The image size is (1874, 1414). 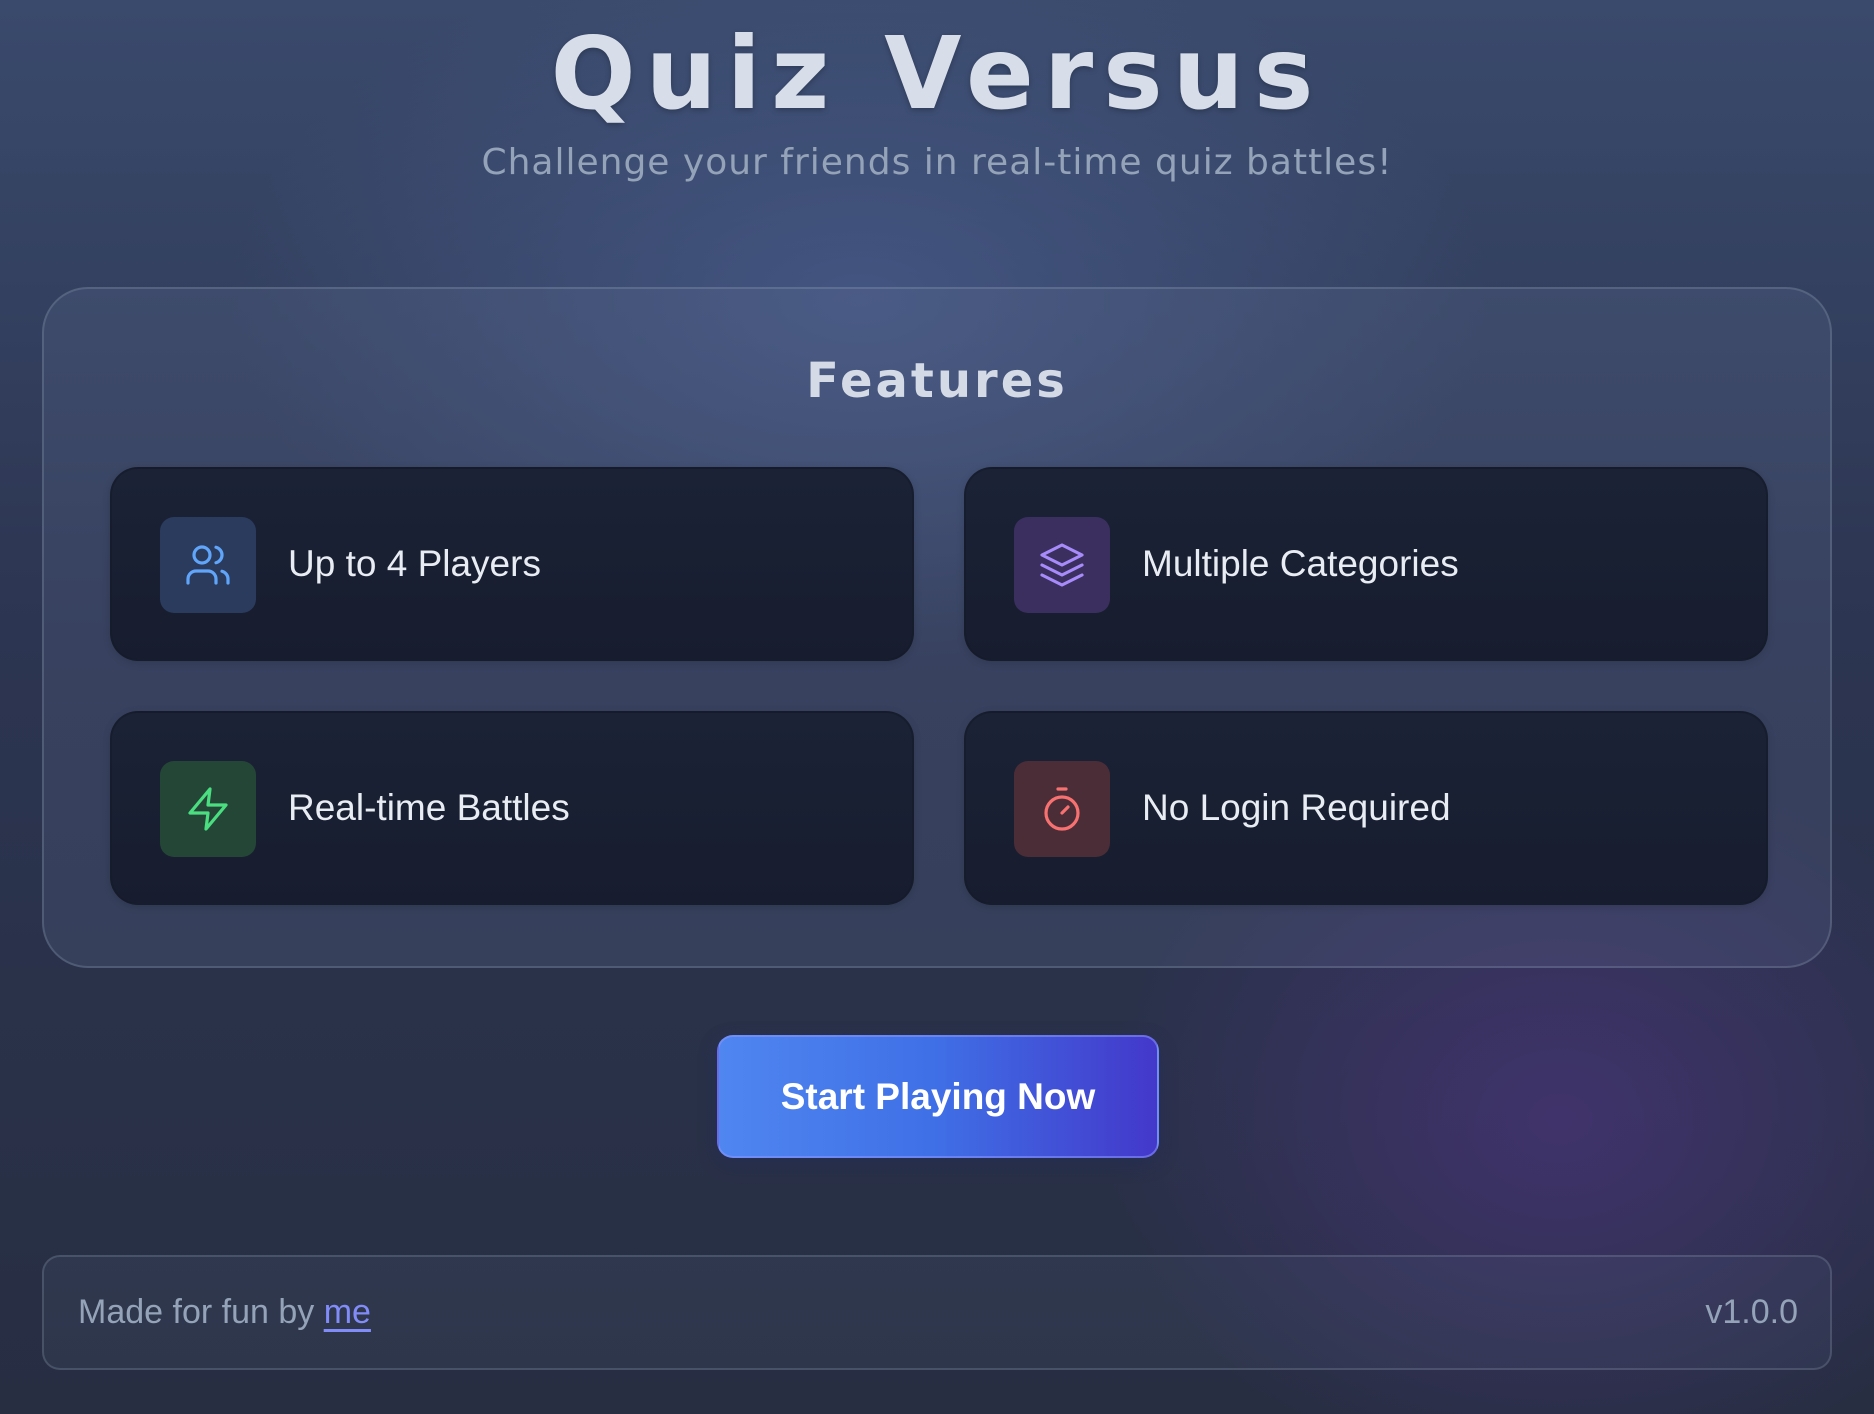 I want to click on users-icon, so click(x=208, y=565).